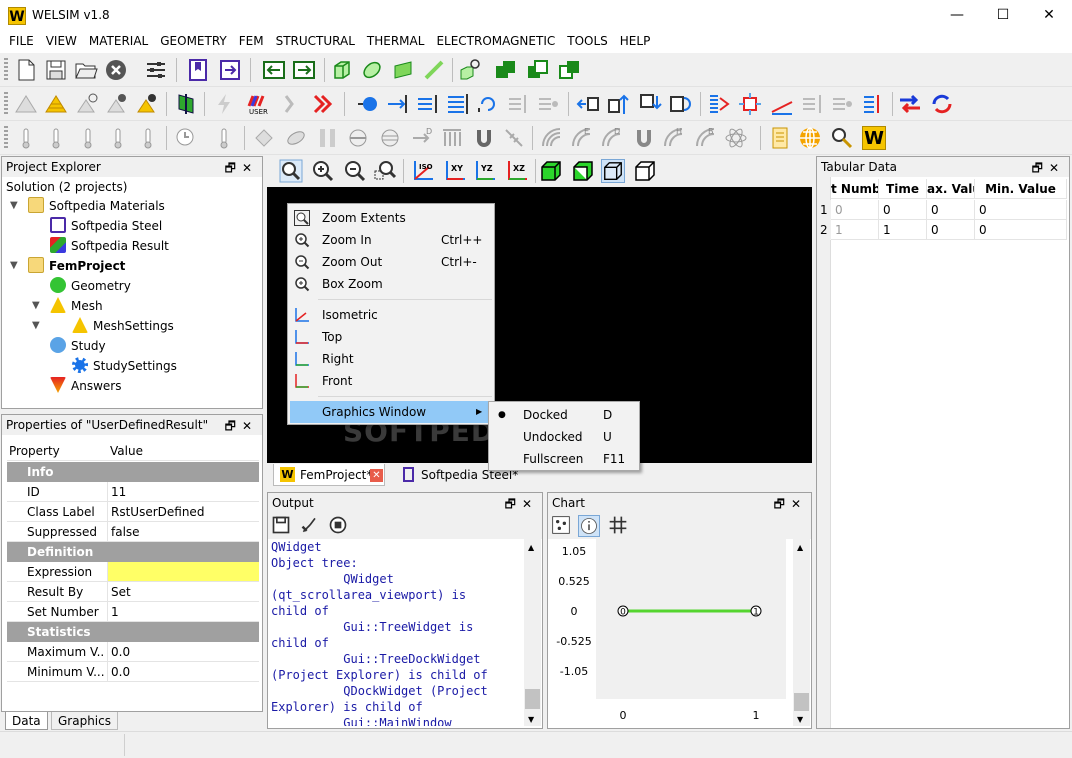 Image resolution: width=1072 pixels, height=758 pixels. Describe the element at coordinates (452, 138) in the screenshot. I see `flux-disabled-icon` at that location.